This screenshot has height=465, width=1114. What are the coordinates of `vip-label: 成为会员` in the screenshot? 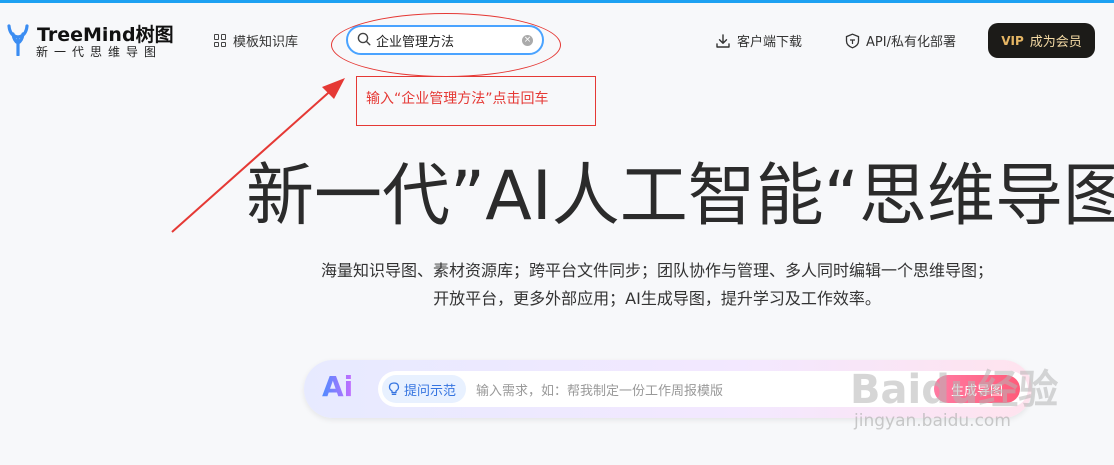 It's located at (1055, 42).